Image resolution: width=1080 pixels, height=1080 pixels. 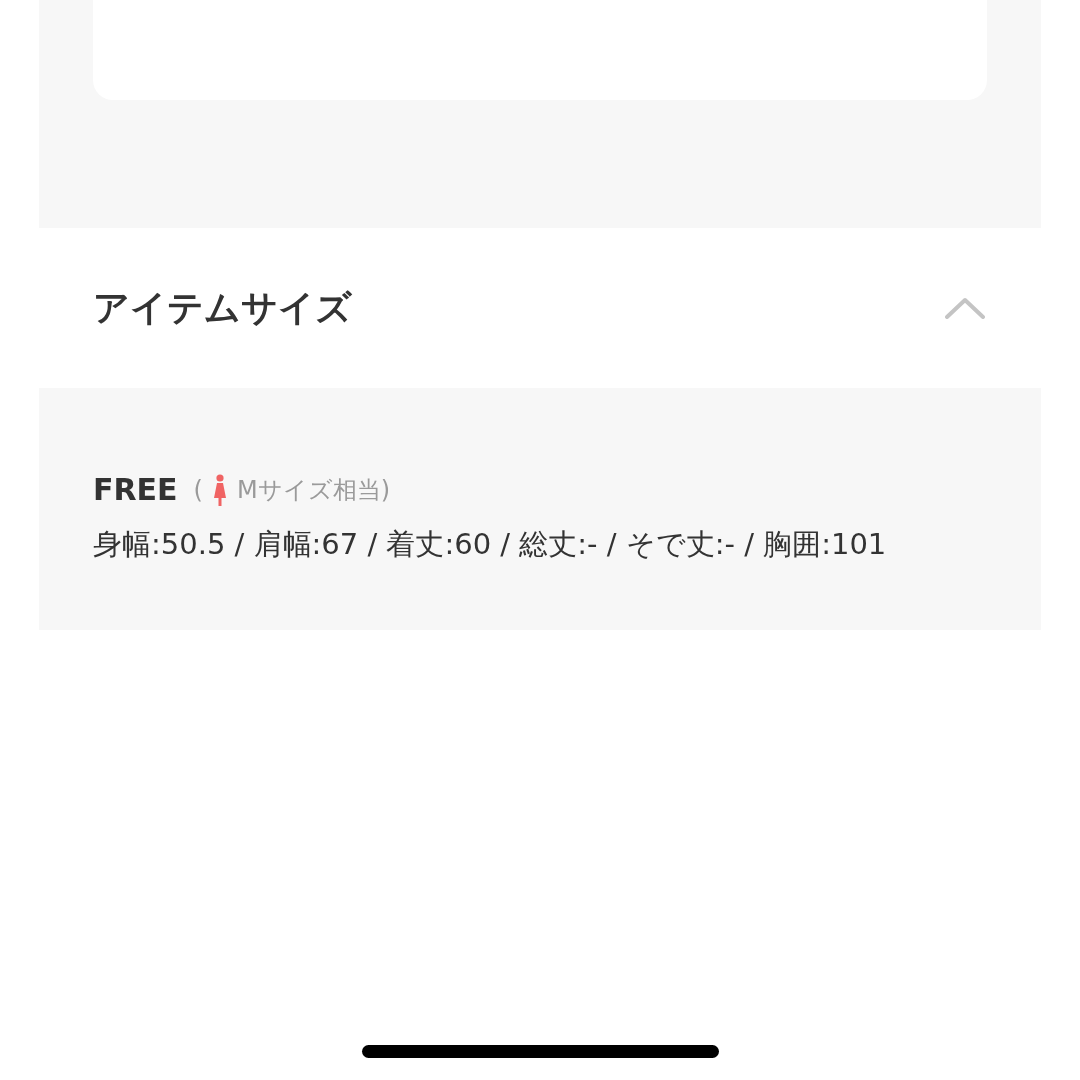 What do you see at coordinates (219, 489) in the screenshot?
I see `woman-icon` at bounding box center [219, 489].